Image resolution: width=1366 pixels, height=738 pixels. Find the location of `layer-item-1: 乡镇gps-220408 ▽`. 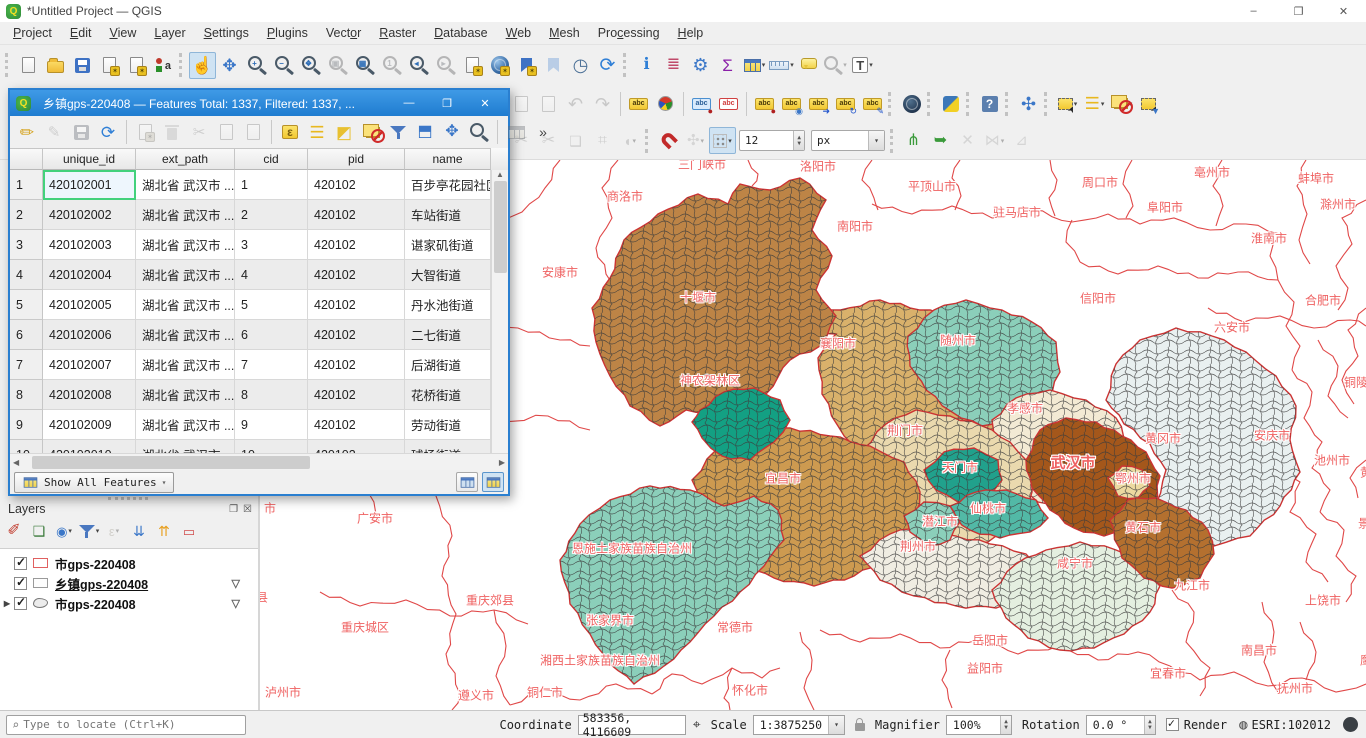

layer-item-1: 乡镇gps-220408 ▽ is located at coordinates (129, 583).